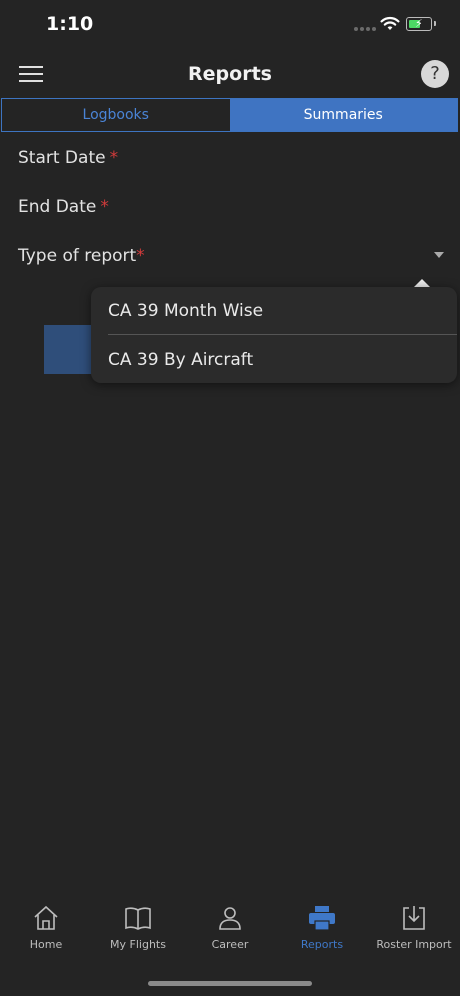 Image resolution: width=460 pixels, height=996 pixels. I want to click on page-title: Reports, so click(230, 74).